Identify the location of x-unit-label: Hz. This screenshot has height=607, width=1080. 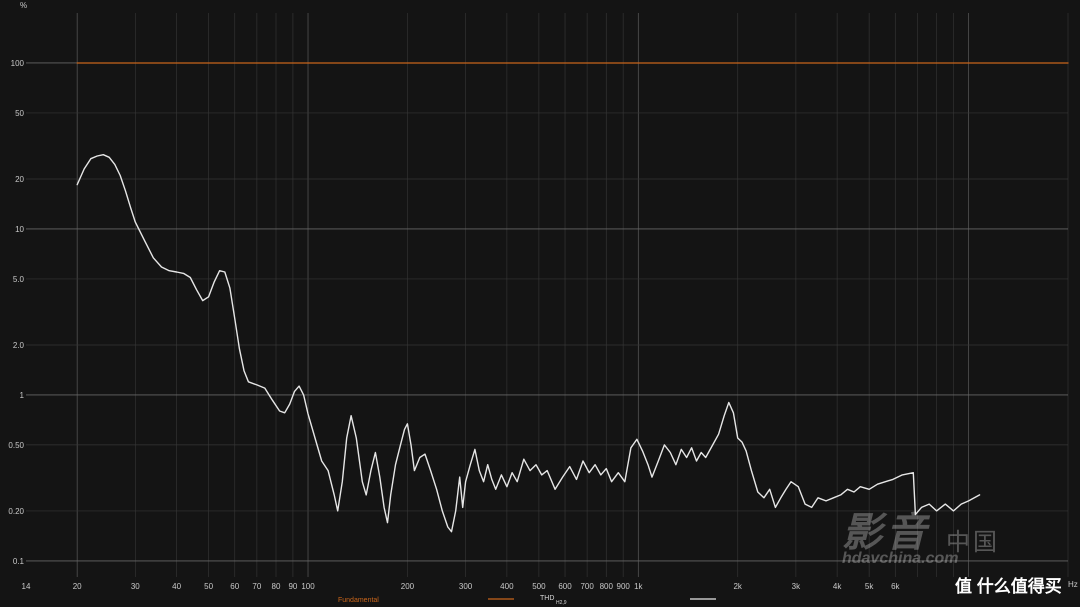
(1073, 584).